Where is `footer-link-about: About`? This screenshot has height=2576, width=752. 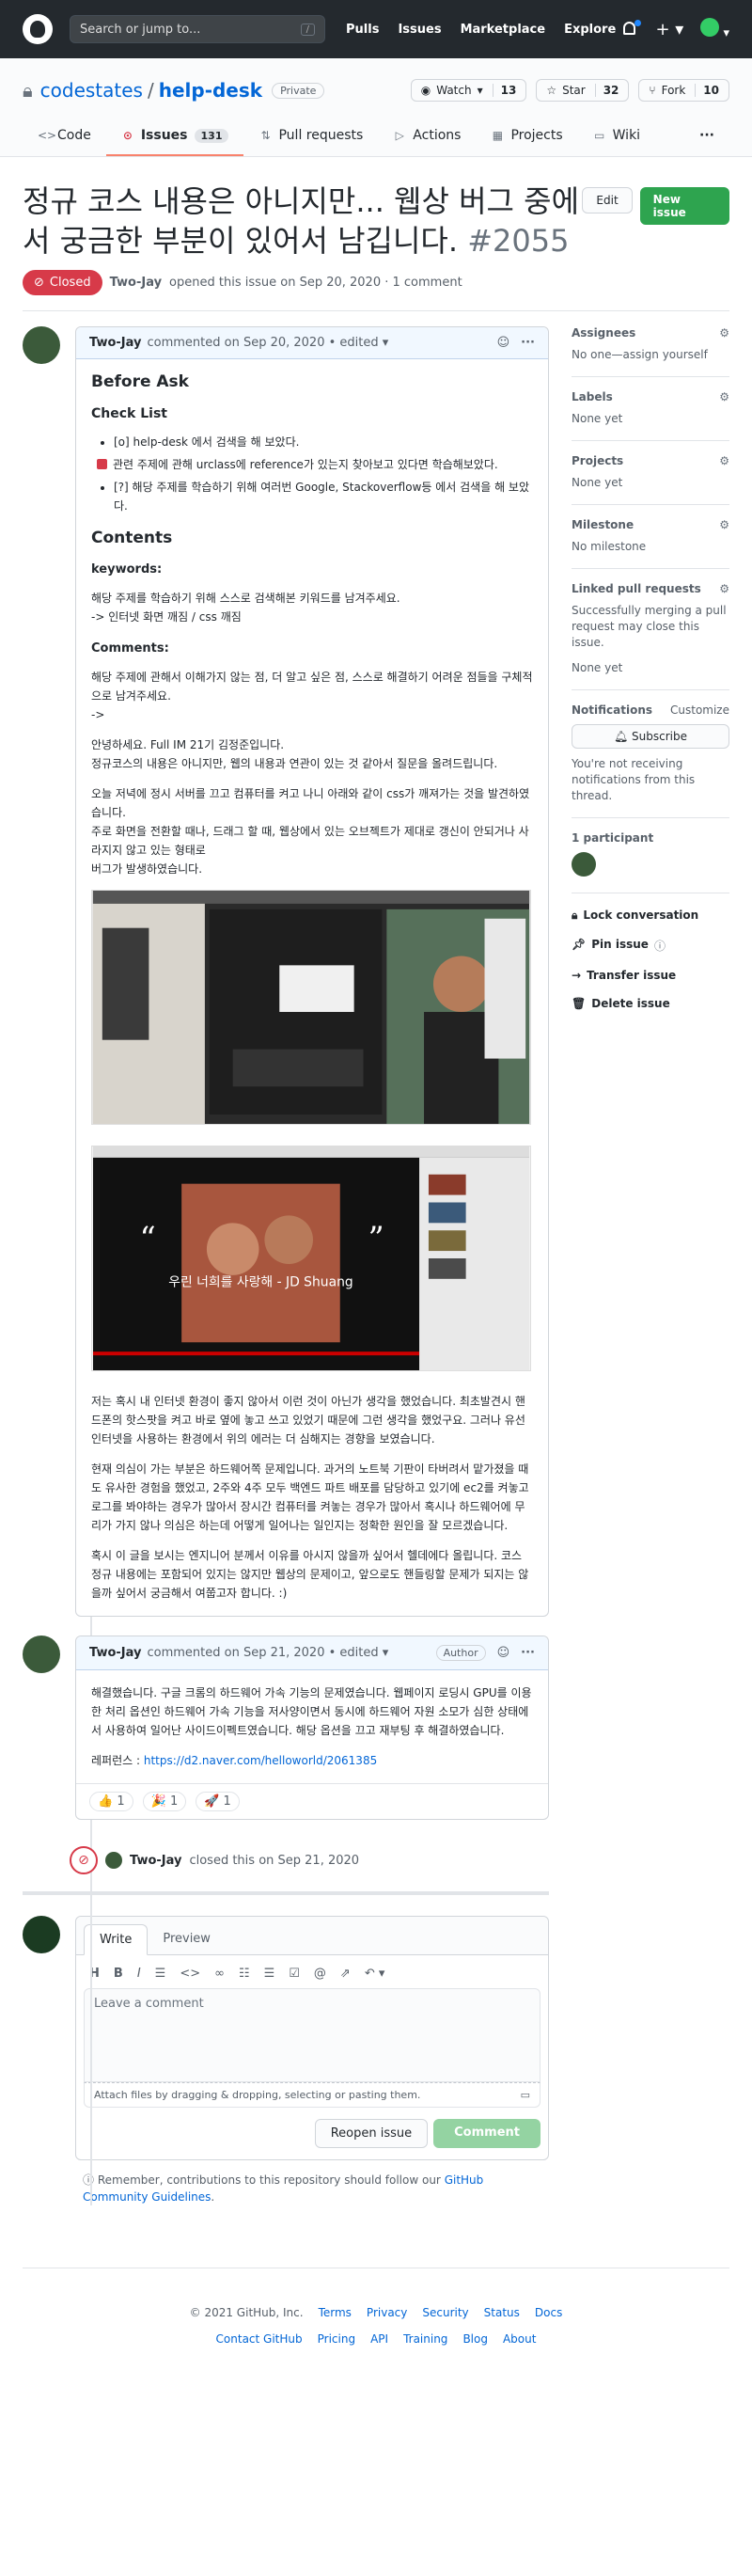
footer-link-about: About is located at coordinates (519, 2339).